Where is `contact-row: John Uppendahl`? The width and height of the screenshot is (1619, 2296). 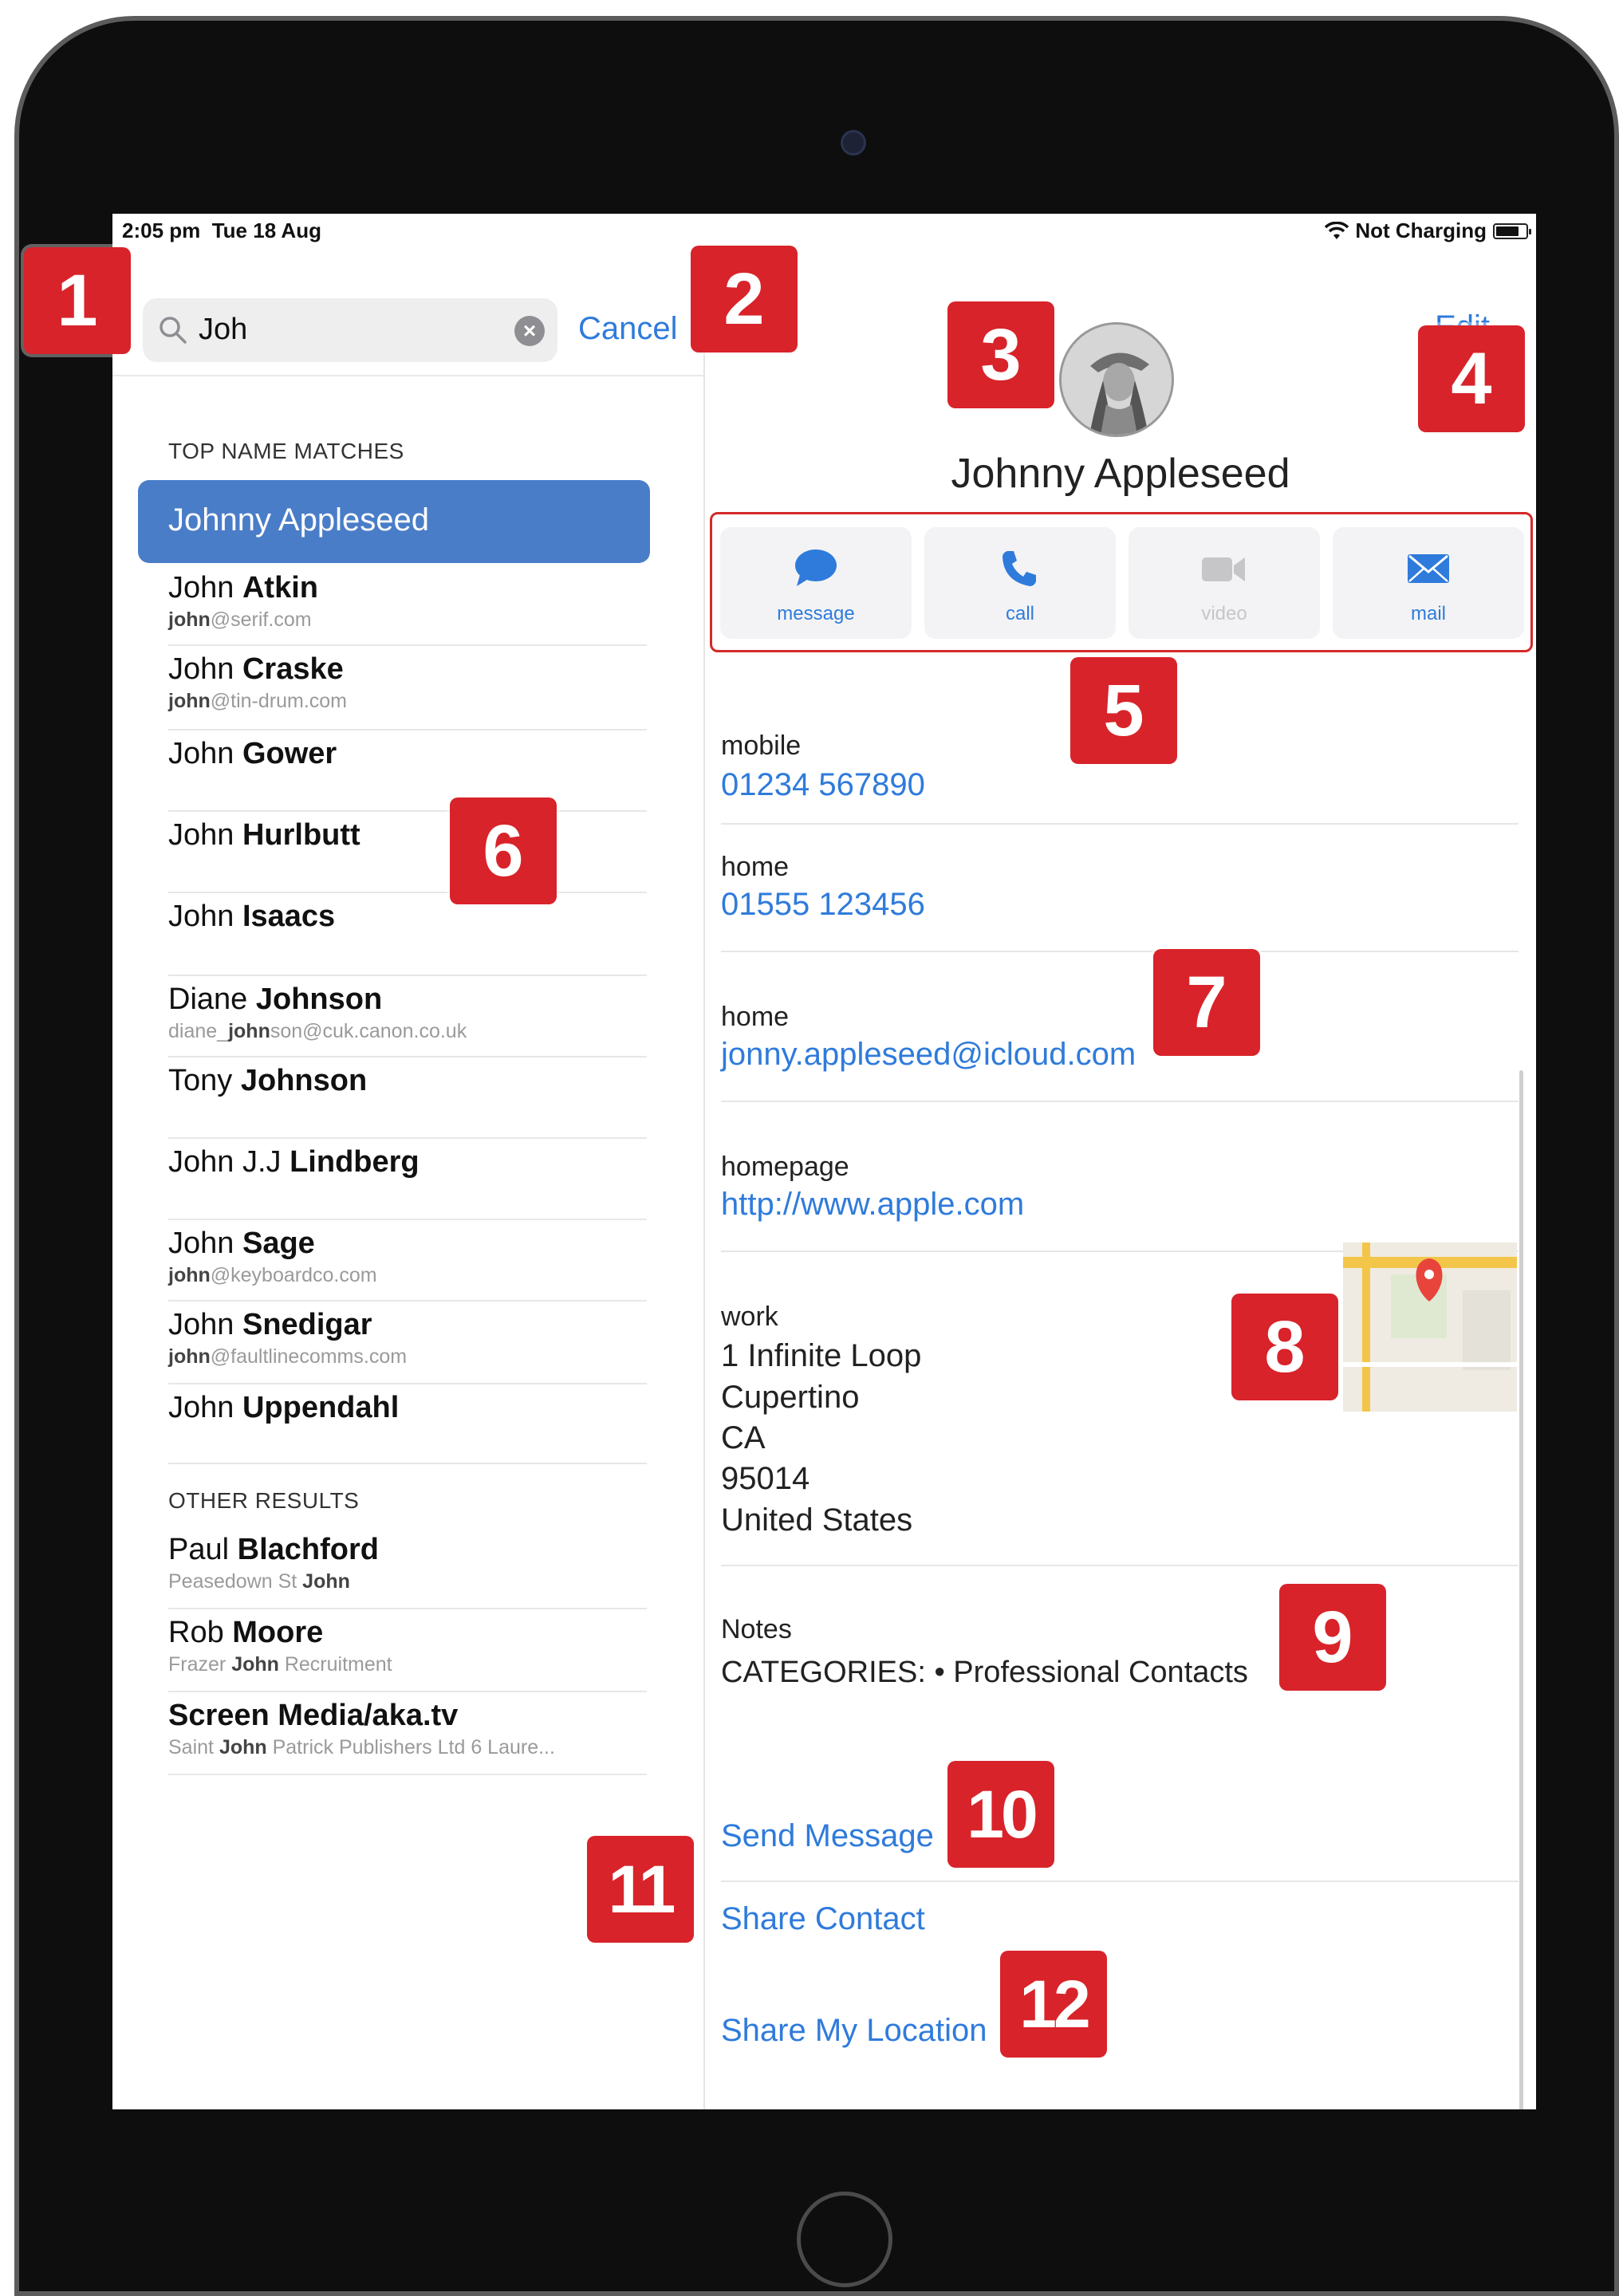 contact-row: John Uppendahl is located at coordinates (407, 1408).